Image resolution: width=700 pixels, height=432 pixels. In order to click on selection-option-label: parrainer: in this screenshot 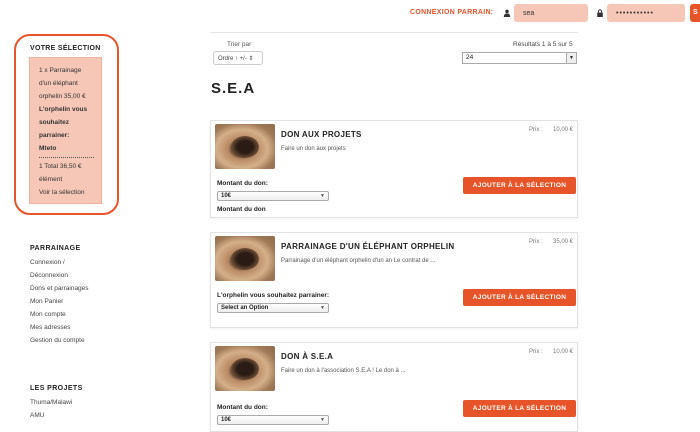, I will do `click(54, 135)`.